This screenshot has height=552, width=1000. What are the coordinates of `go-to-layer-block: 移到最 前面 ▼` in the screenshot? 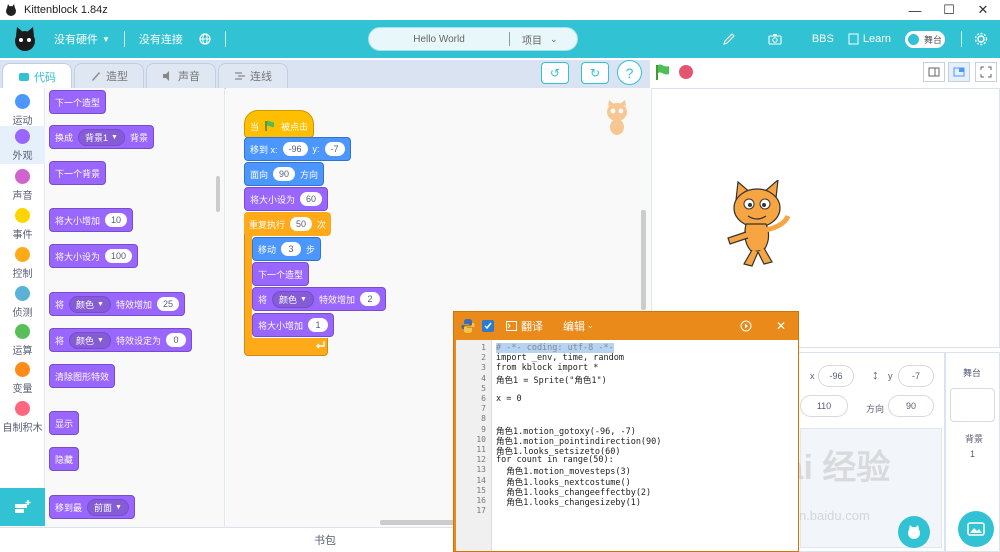 It's located at (92, 507).